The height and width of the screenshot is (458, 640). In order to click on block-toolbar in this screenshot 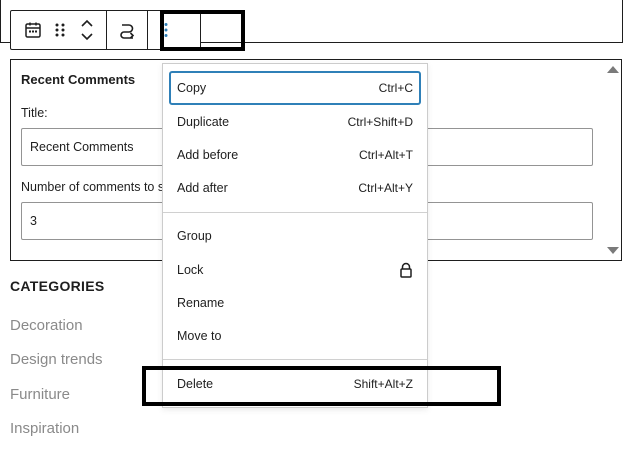, I will do `click(105, 30)`.